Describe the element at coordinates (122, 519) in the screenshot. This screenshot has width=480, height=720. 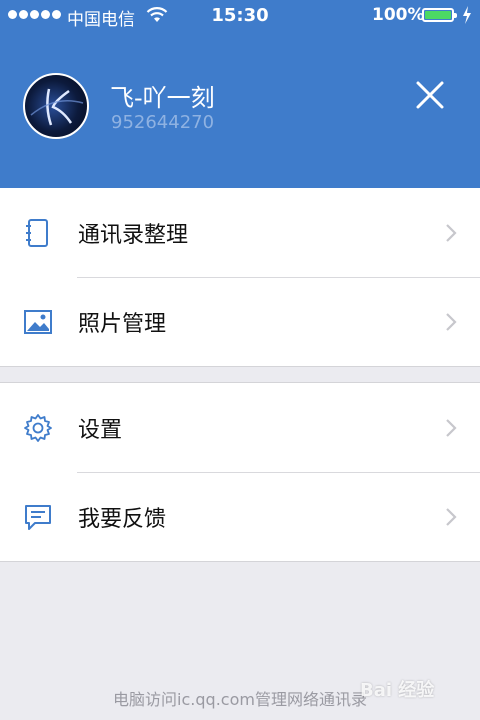
I see `menu-item-label: 我要反馈` at that location.